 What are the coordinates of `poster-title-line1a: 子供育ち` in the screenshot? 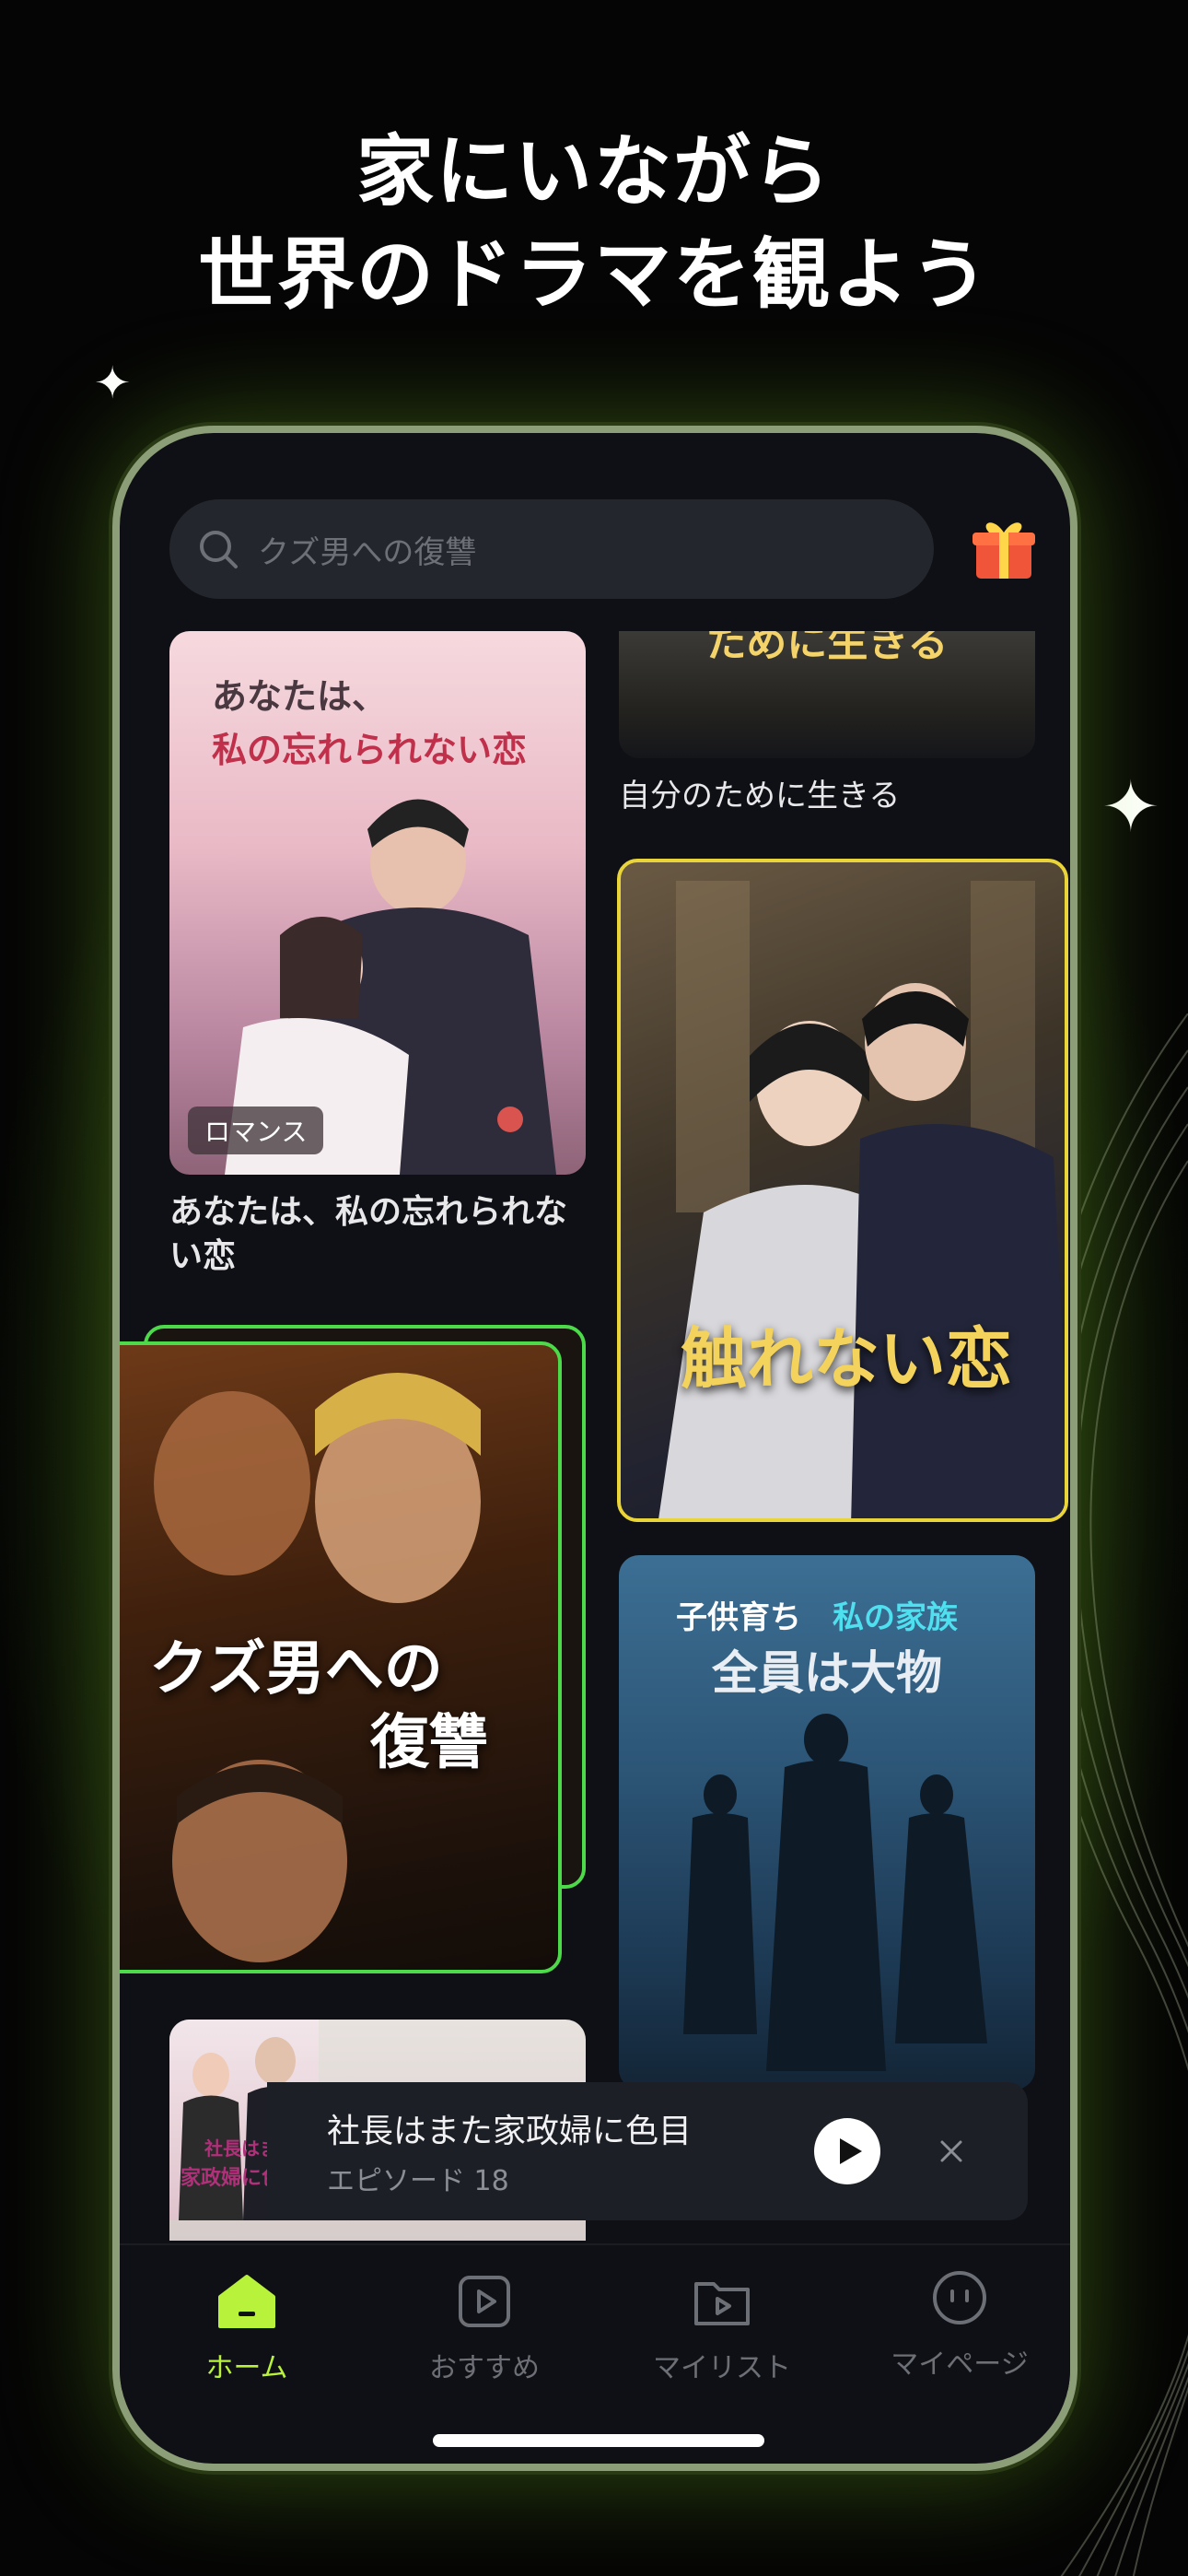 It's located at (738, 1617).